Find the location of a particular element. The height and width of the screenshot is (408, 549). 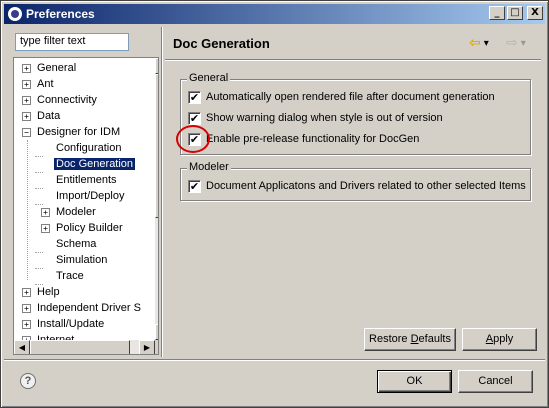

tree-item: + Independent Driver S is located at coordinates (82, 308).